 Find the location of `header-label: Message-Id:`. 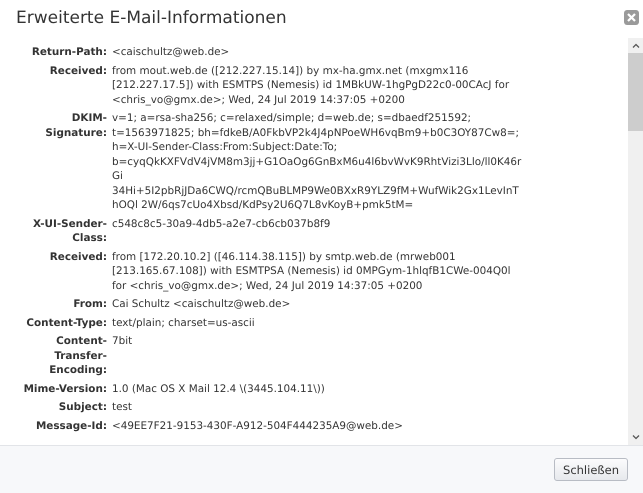

header-label: Message-Id: is located at coordinates (70, 425).